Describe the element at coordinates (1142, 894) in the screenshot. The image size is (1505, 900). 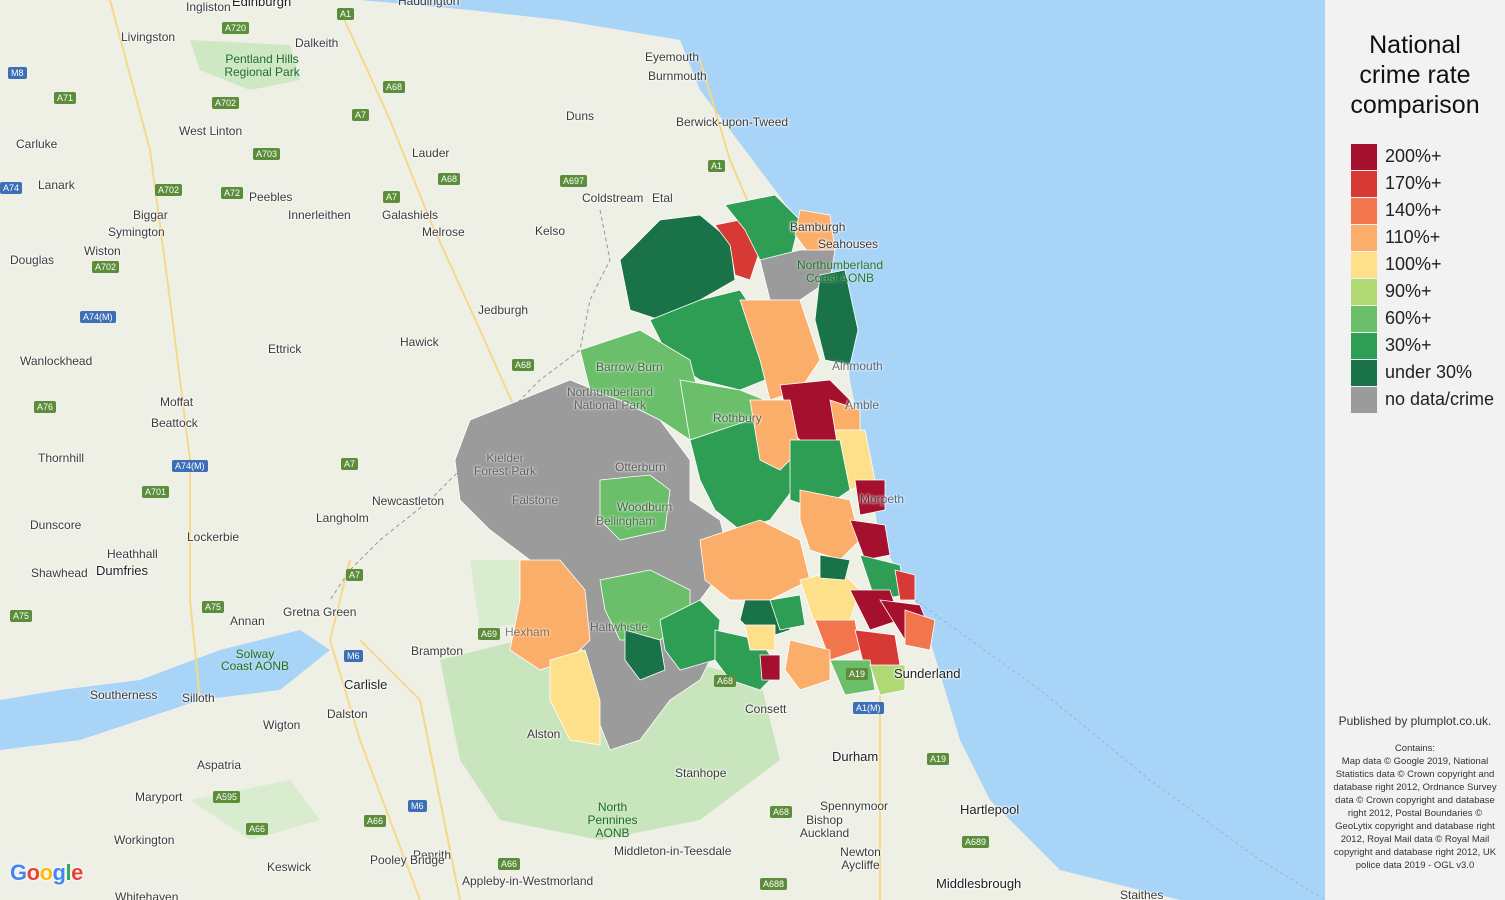
I see `place-label: Staithes` at that location.